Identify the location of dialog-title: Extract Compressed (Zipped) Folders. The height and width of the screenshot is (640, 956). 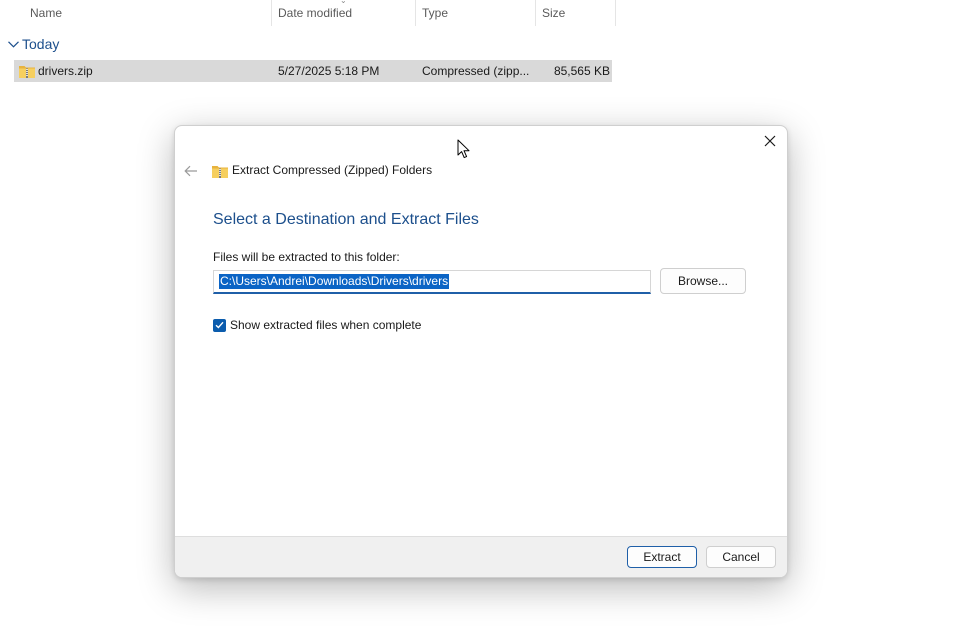
(332, 170).